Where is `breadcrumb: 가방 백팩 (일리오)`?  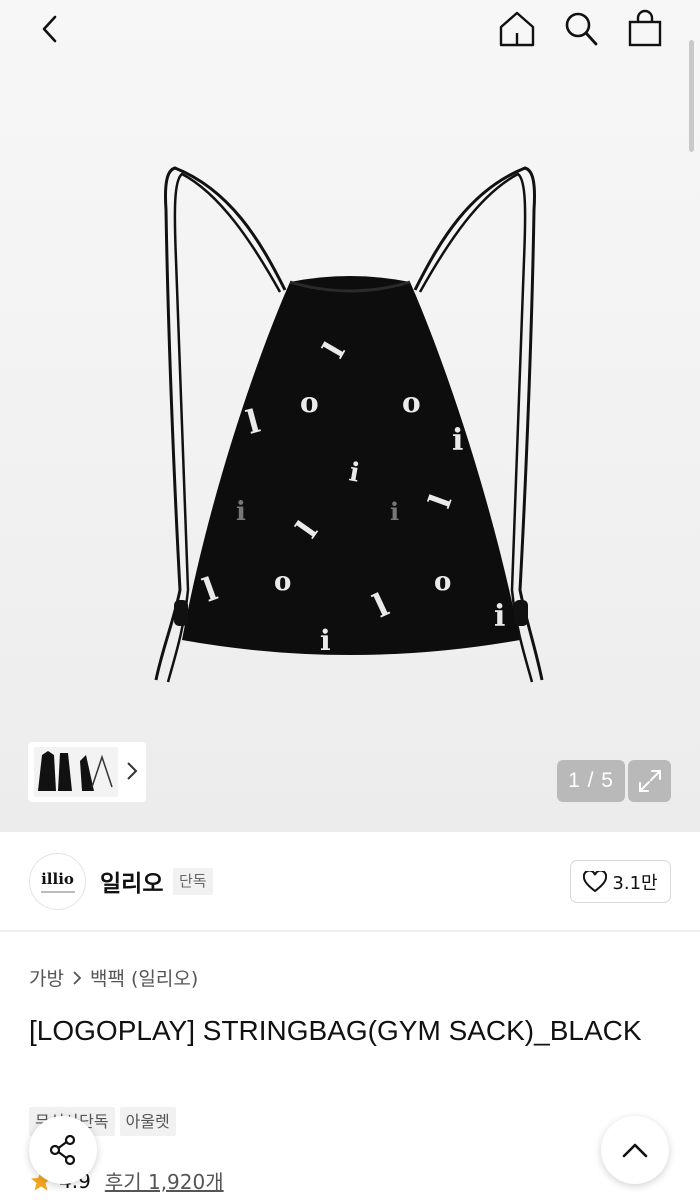 breadcrumb: 가방 백팩 (일리오) is located at coordinates (113, 977).